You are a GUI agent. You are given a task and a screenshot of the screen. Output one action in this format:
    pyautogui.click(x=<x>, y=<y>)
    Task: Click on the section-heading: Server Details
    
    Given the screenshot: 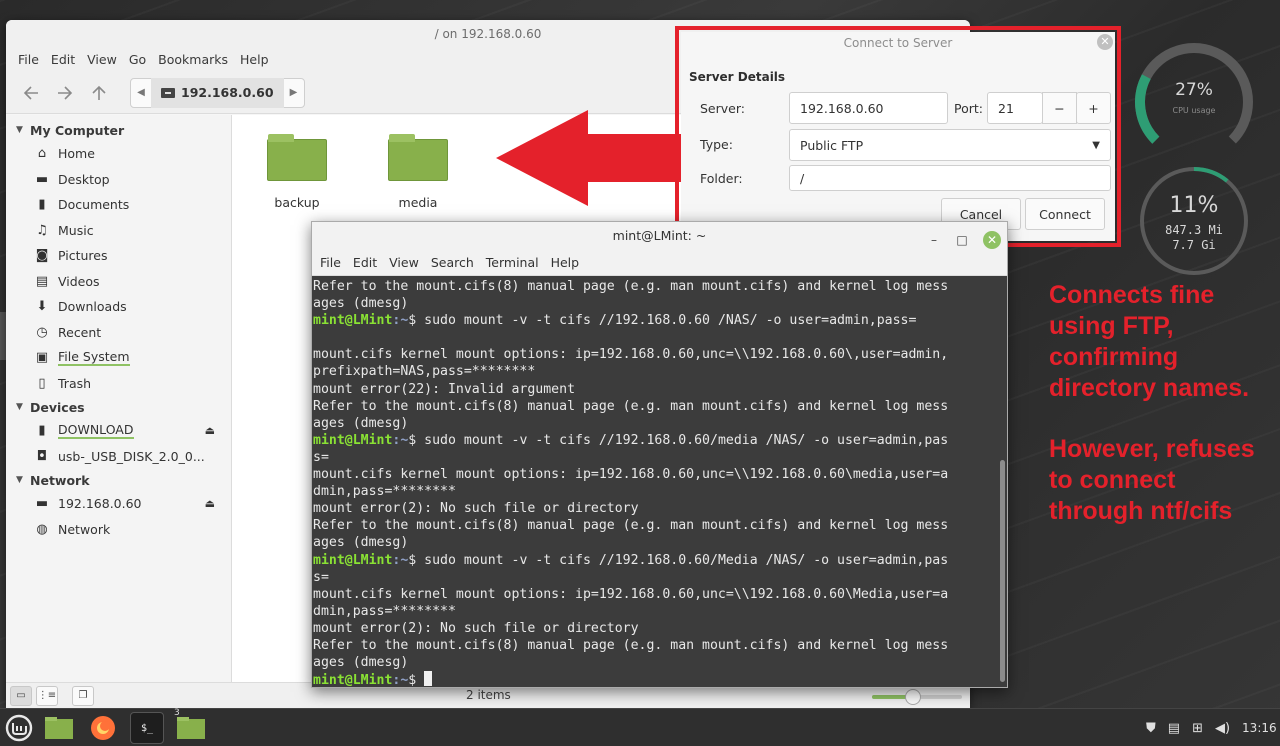 What is the action you would take?
    pyautogui.click(x=737, y=77)
    